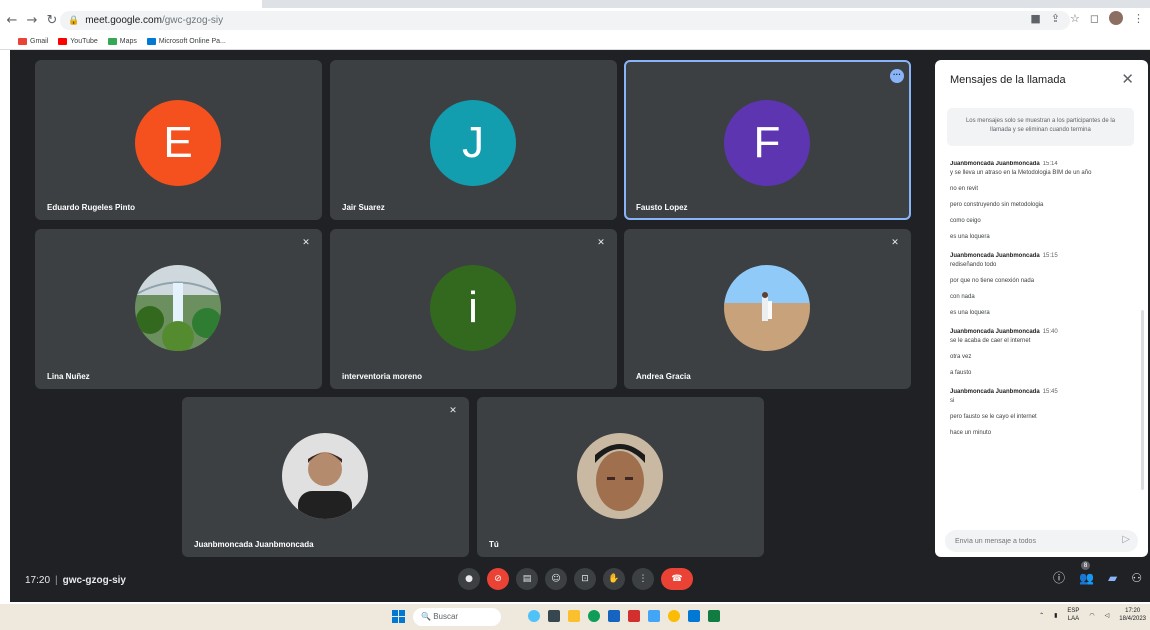 The height and width of the screenshot is (630, 1150). What do you see at coordinates (1086, 565) in the screenshot?
I see `people-count-badge: 8` at bounding box center [1086, 565].